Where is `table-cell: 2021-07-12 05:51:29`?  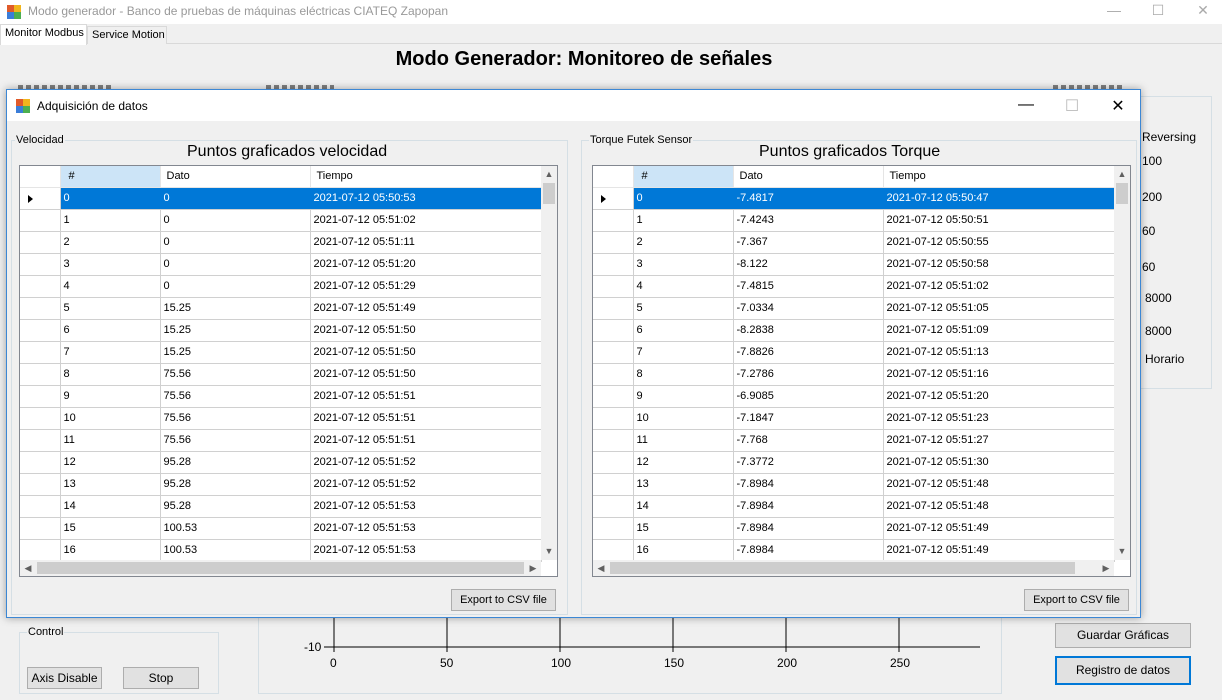 table-cell: 2021-07-12 05:51:29 is located at coordinates (426, 286).